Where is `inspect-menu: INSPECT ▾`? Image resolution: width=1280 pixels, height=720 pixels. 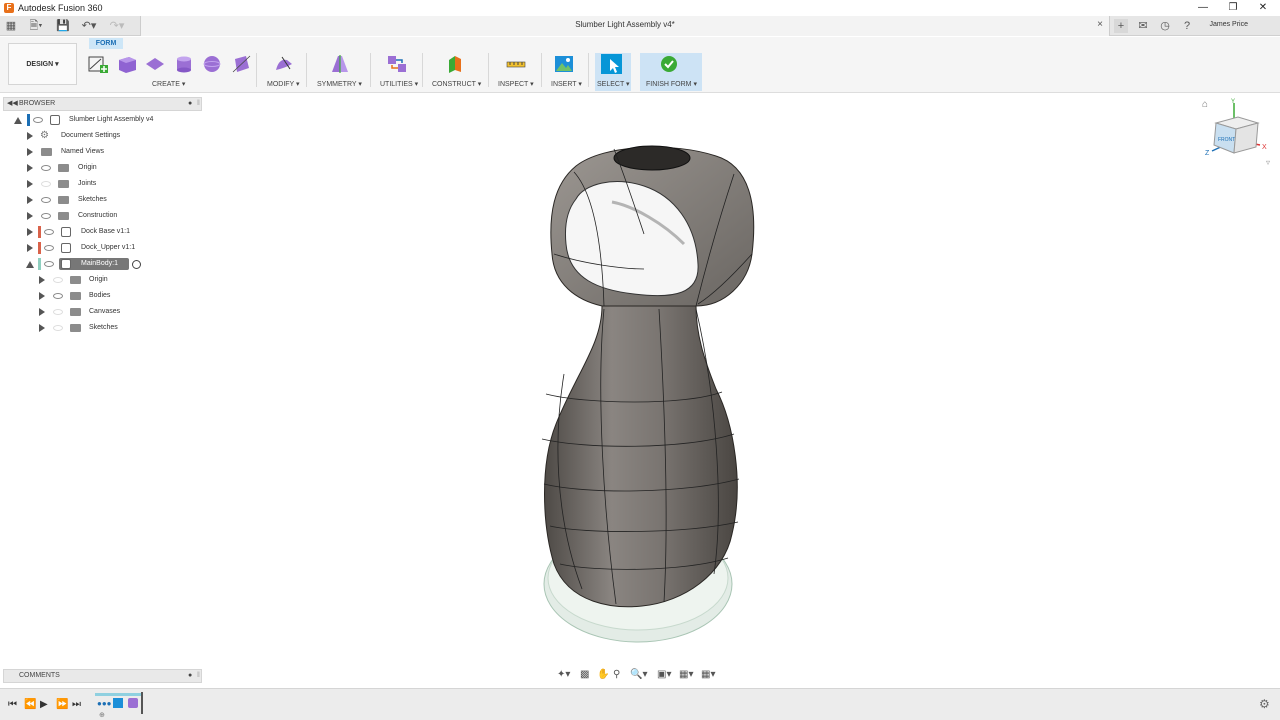 inspect-menu: INSPECT ▾ is located at coordinates (516, 84).